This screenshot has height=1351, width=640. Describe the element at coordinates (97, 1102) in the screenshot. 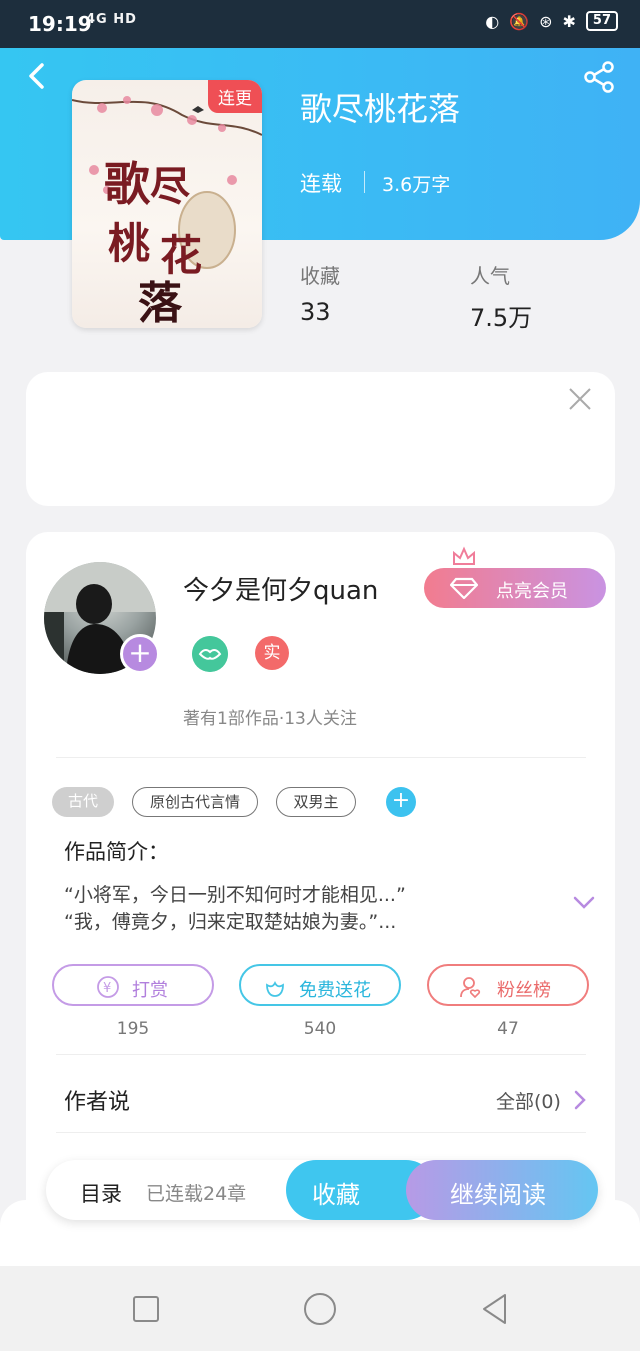

I see `author-says-title: 作者说` at that location.